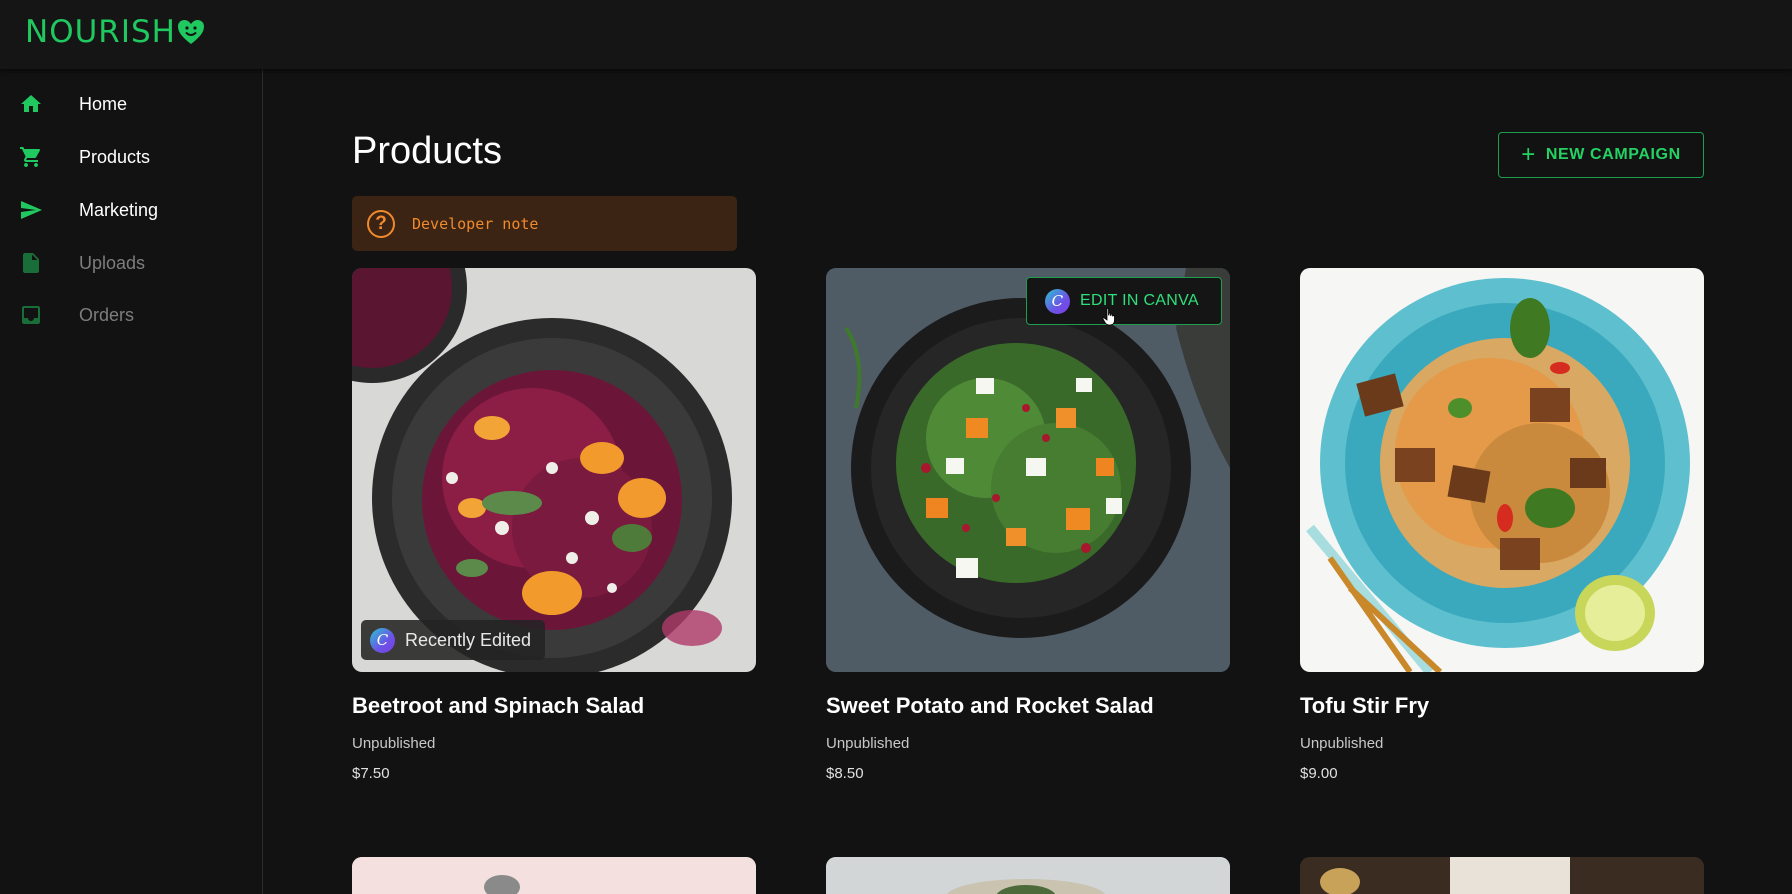  I want to click on sidebar-item-orders: Orders, so click(131, 315).